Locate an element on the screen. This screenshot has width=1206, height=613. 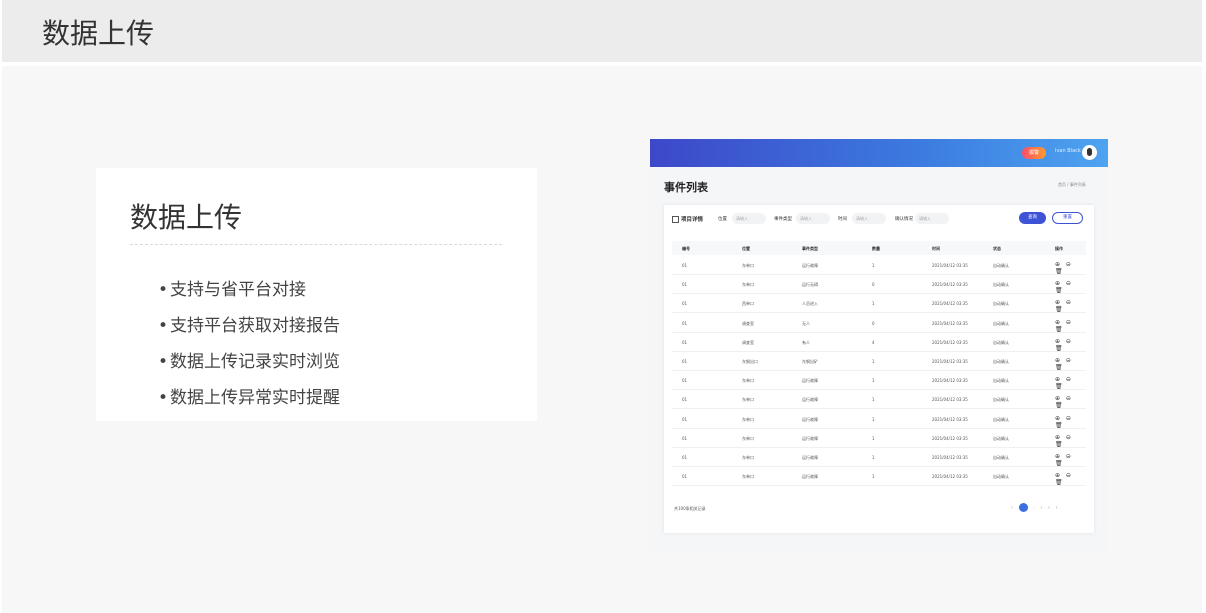
table-row: 01 东钢出口 东钢出矿 1 2021/04/12 03:35 自动确认 ⊕ ⊖ 🗑 is located at coordinates (879, 361).